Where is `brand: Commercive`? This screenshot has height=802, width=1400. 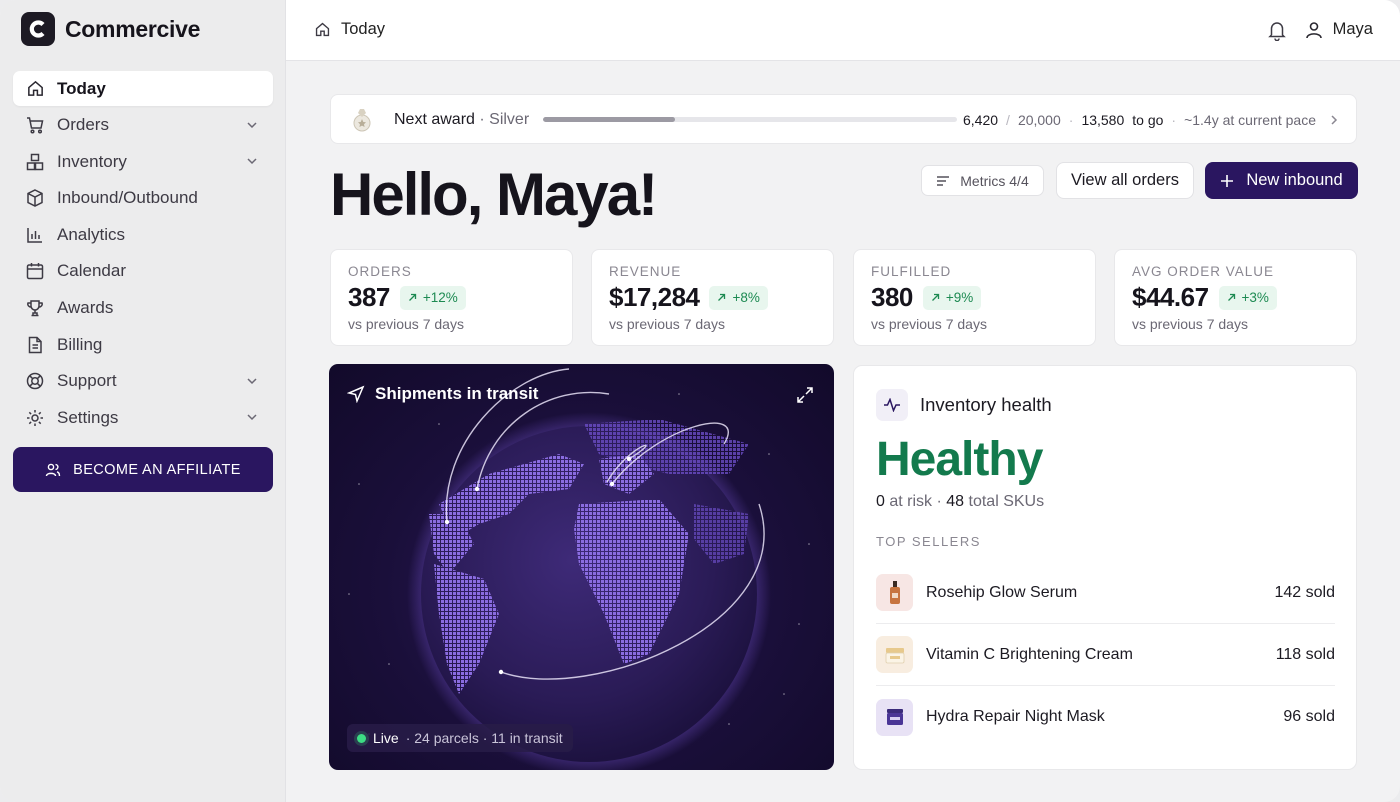 brand: Commercive is located at coordinates (110, 29).